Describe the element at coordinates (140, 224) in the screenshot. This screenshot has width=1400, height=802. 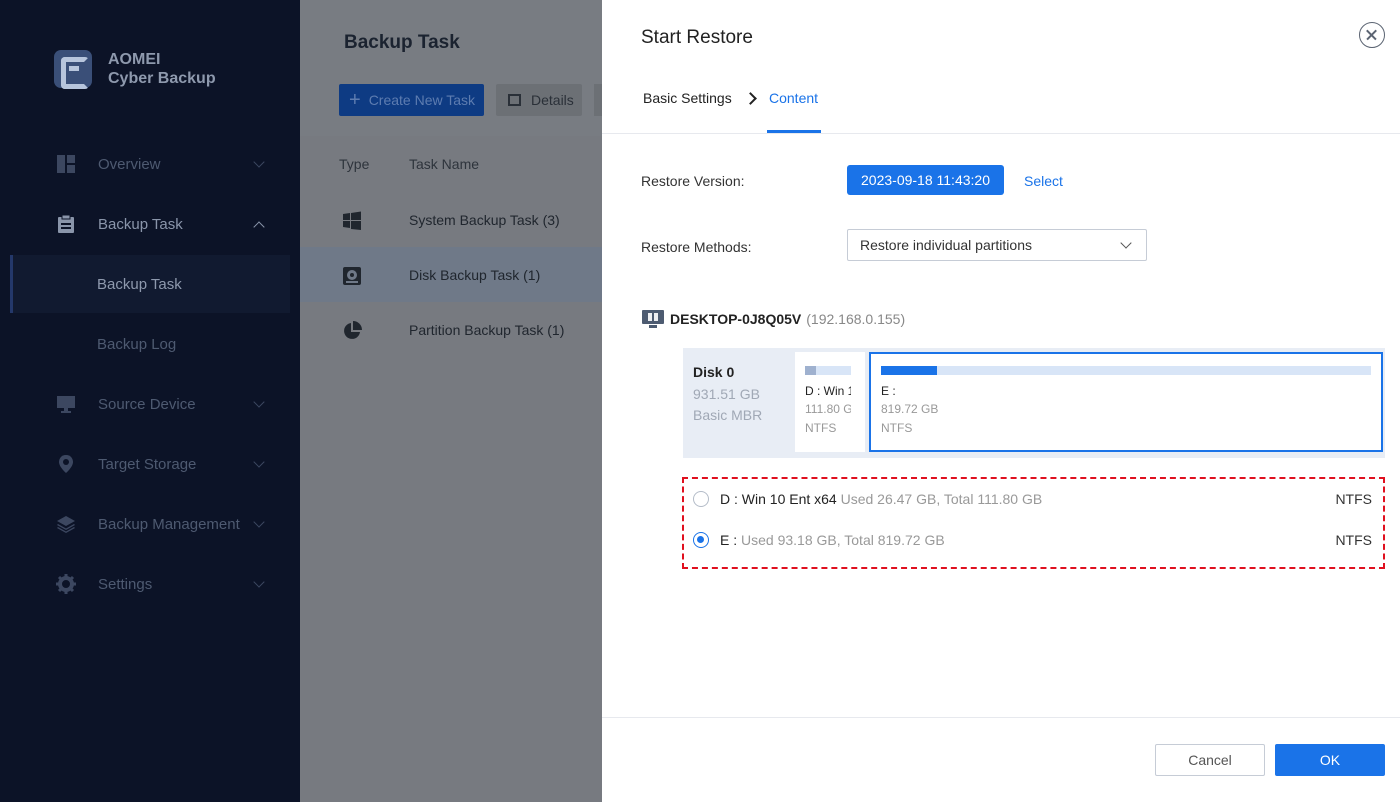
I see `sidebar-item-label: Backup Task` at that location.